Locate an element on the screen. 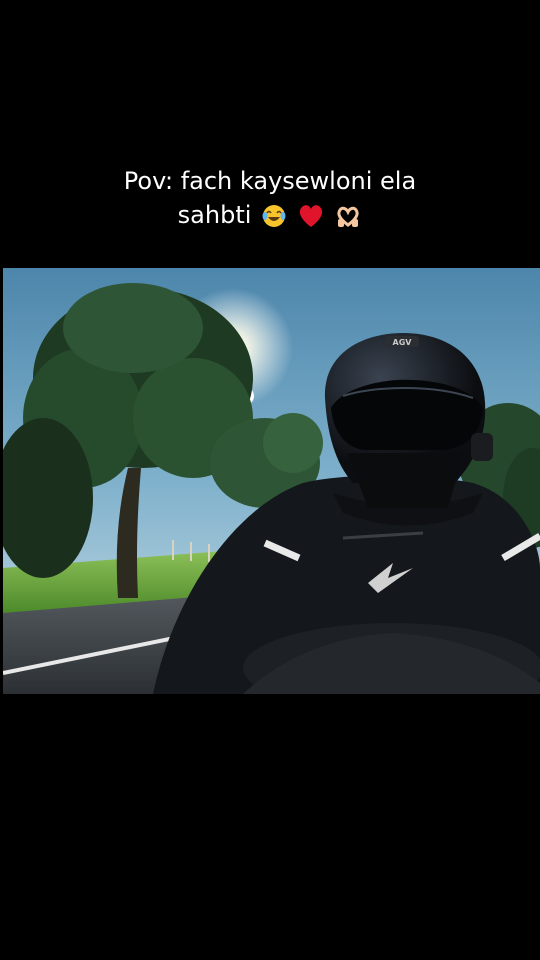  red-heart-icon is located at coordinates (310, 216).